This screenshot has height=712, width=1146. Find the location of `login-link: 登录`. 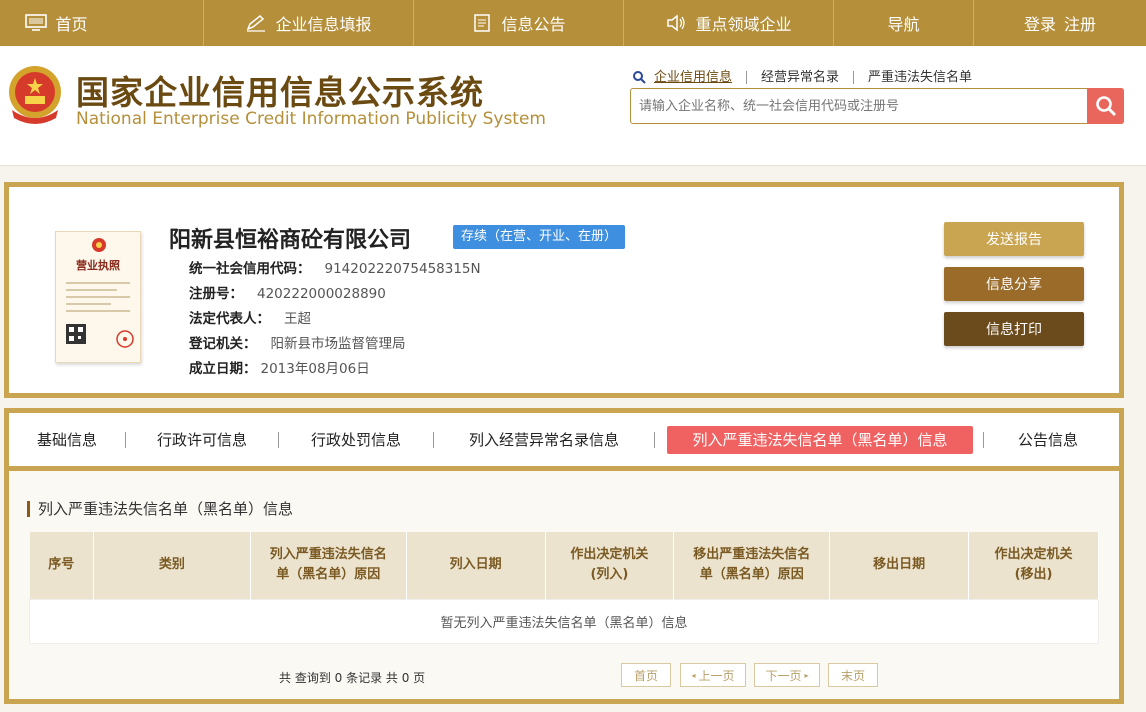

login-link: 登录 is located at coordinates (1040, 23).